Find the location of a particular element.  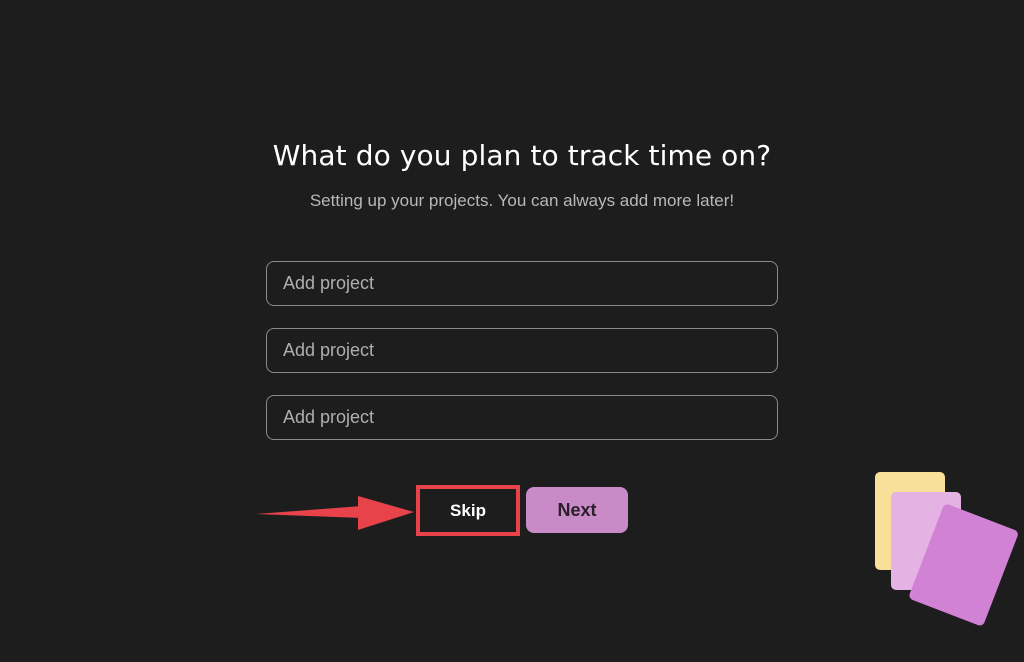

skip-button: Skip is located at coordinates (468, 510).